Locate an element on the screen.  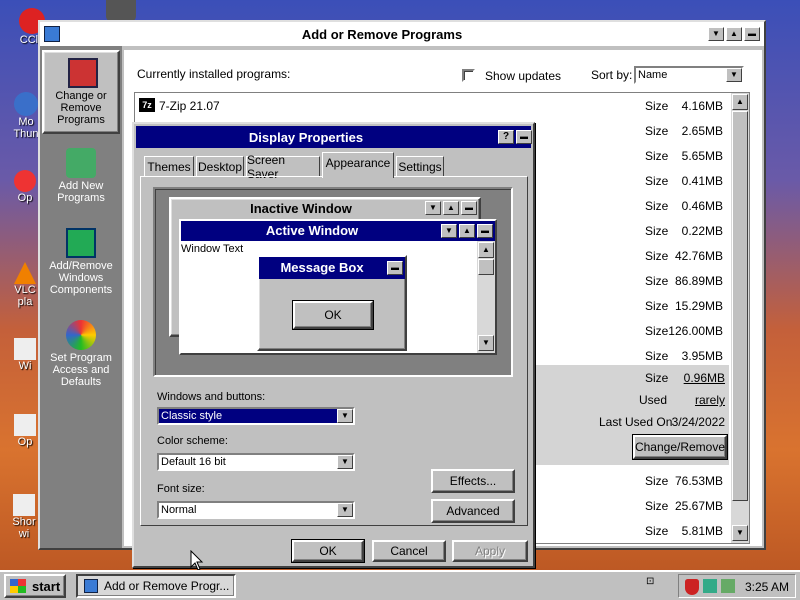
sidebar-item-program-access: Set Program Access and Defaults is located at coordinates (81, 358).